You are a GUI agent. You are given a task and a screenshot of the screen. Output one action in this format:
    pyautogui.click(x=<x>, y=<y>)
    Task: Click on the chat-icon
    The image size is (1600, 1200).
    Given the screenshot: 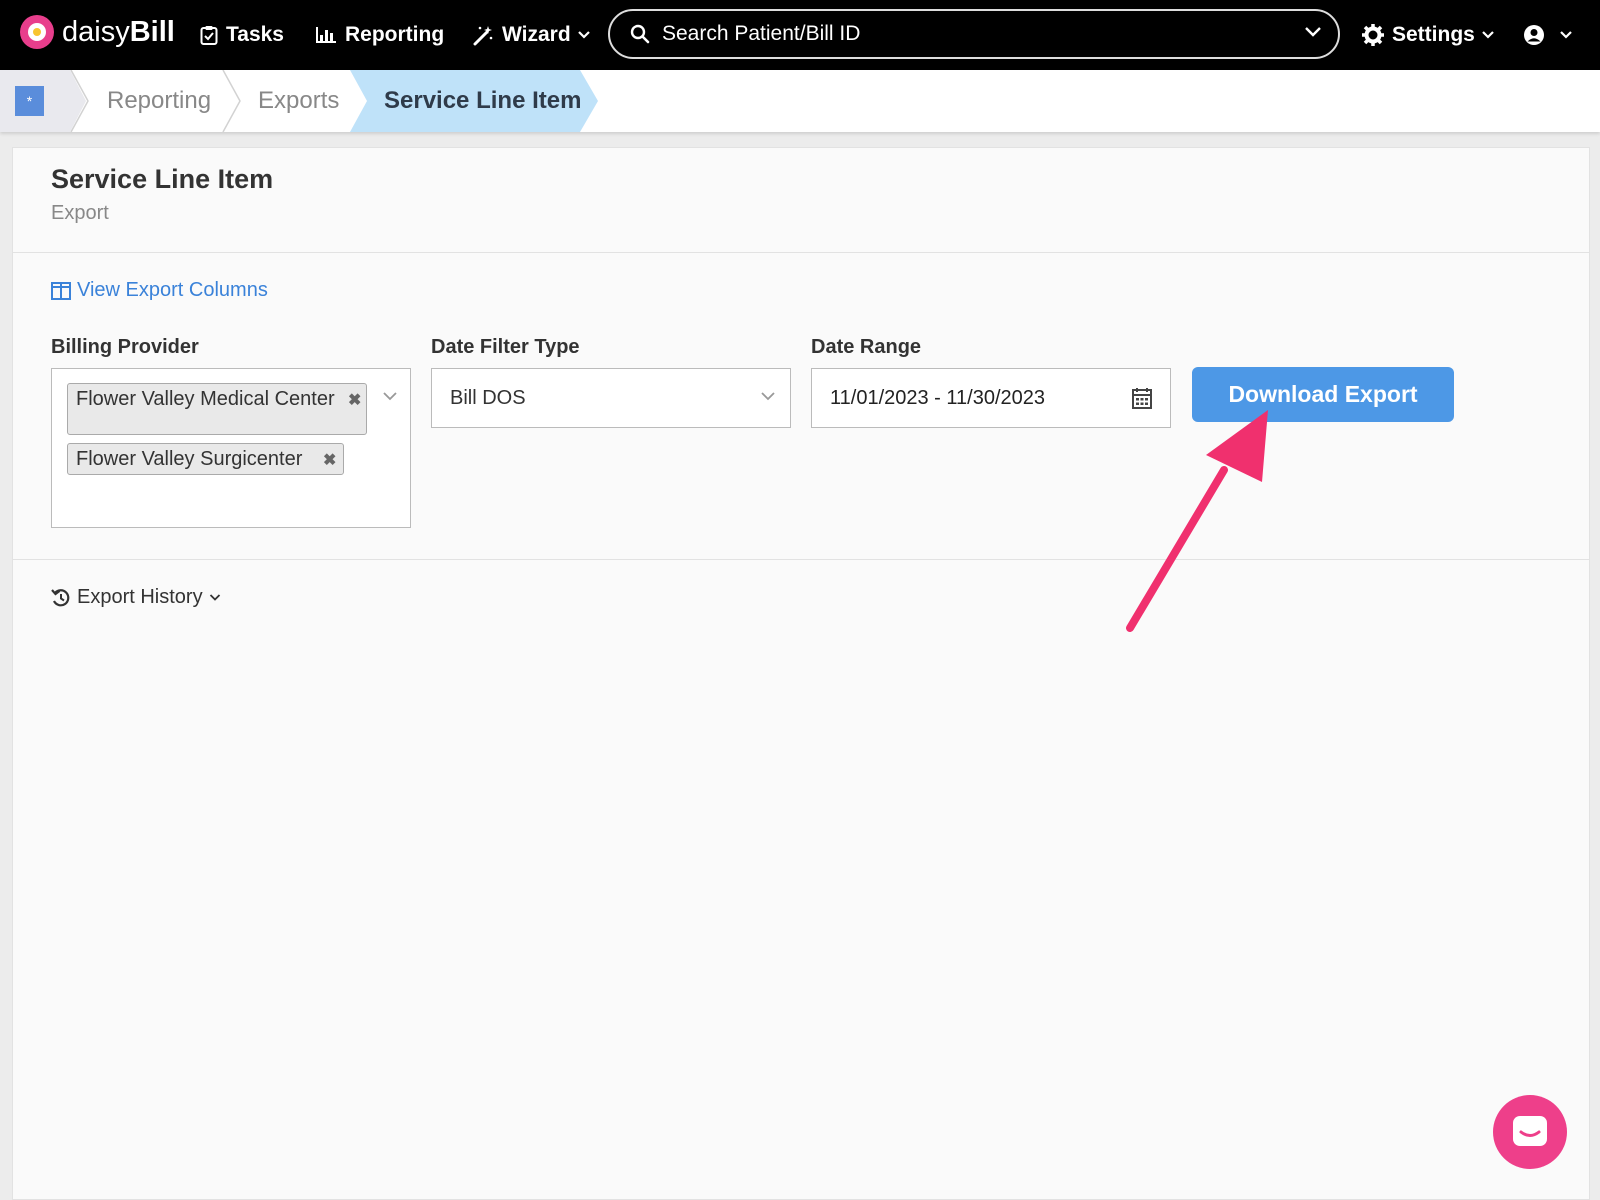 What is the action you would take?
    pyautogui.click(x=1530, y=1131)
    